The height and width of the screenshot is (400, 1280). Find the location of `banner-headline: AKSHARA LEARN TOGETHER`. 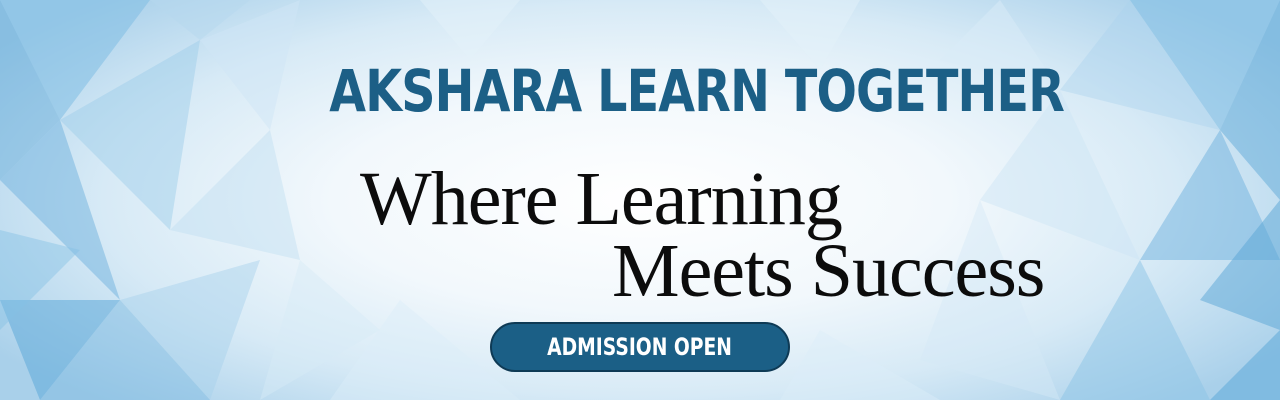

banner-headline: AKSHARA LEARN TOGETHER is located at coordinates (697, 91).